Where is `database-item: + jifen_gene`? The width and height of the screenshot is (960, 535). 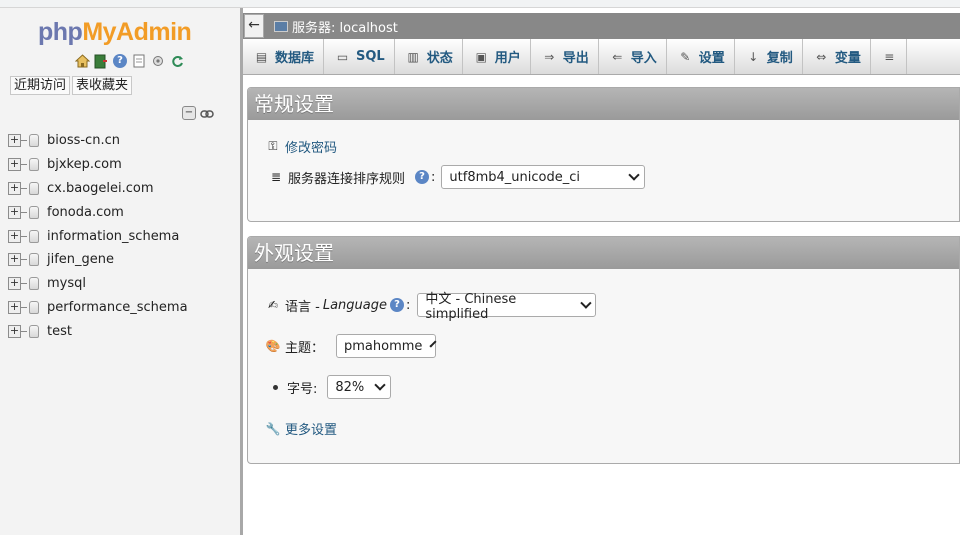 database-item: + jifen_gene is located at coordinates (98, 260).